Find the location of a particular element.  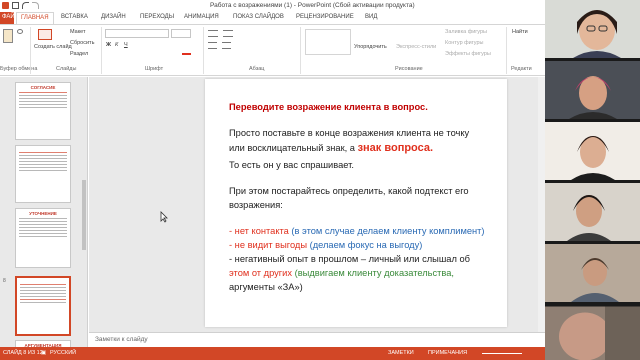

numbering-icon is located at coordinates (228, 33).